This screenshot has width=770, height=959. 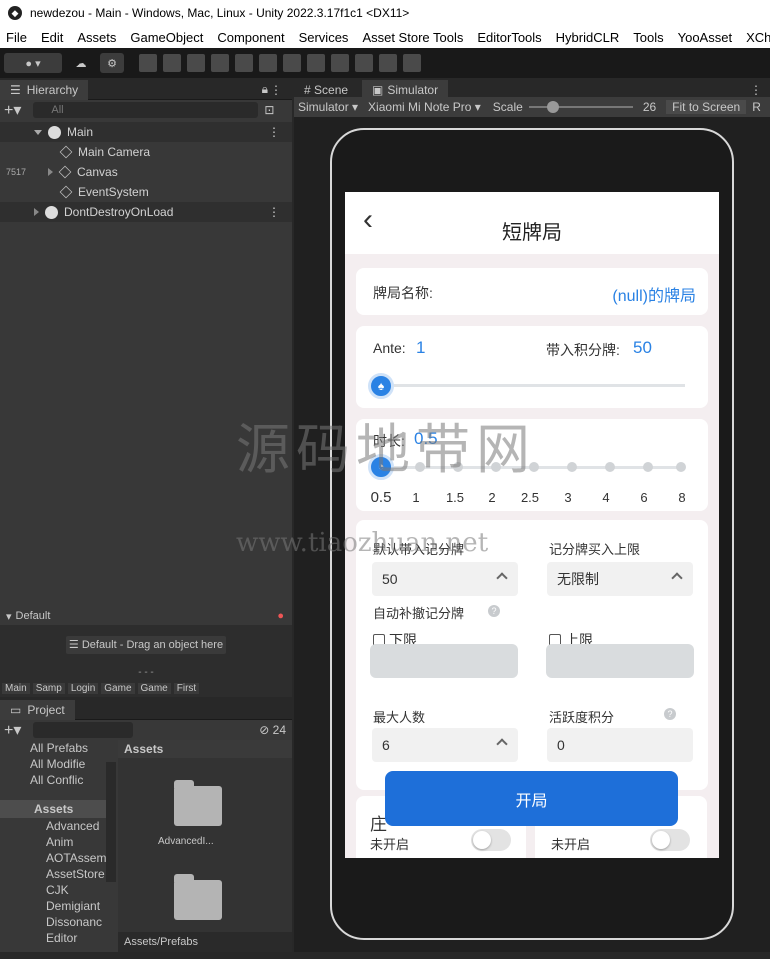 What do you see at coordinates (552, 107) in the screenshot?
I see `scale-slider-handle` at bounding box center [552, 107].